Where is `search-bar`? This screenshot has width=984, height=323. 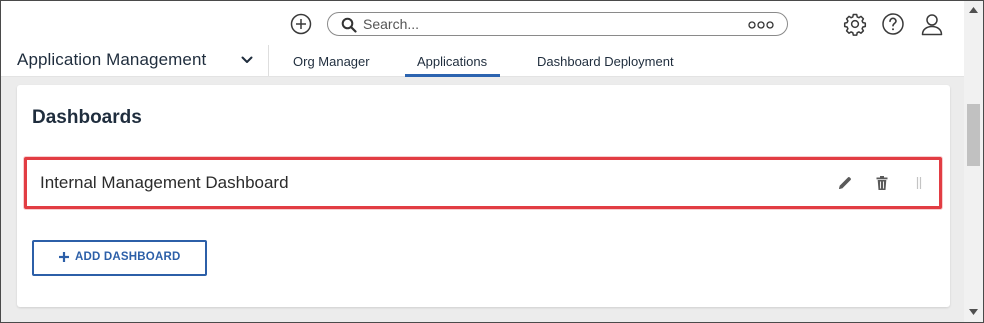 search-bar is located at coordinates (557, 24).